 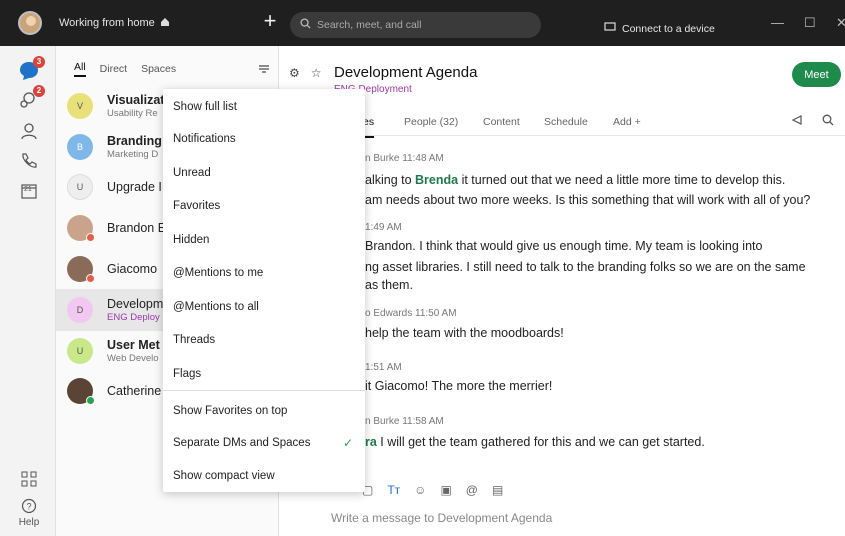 I want to click on settings-icon: ⚙, so click(x=294, y=73).